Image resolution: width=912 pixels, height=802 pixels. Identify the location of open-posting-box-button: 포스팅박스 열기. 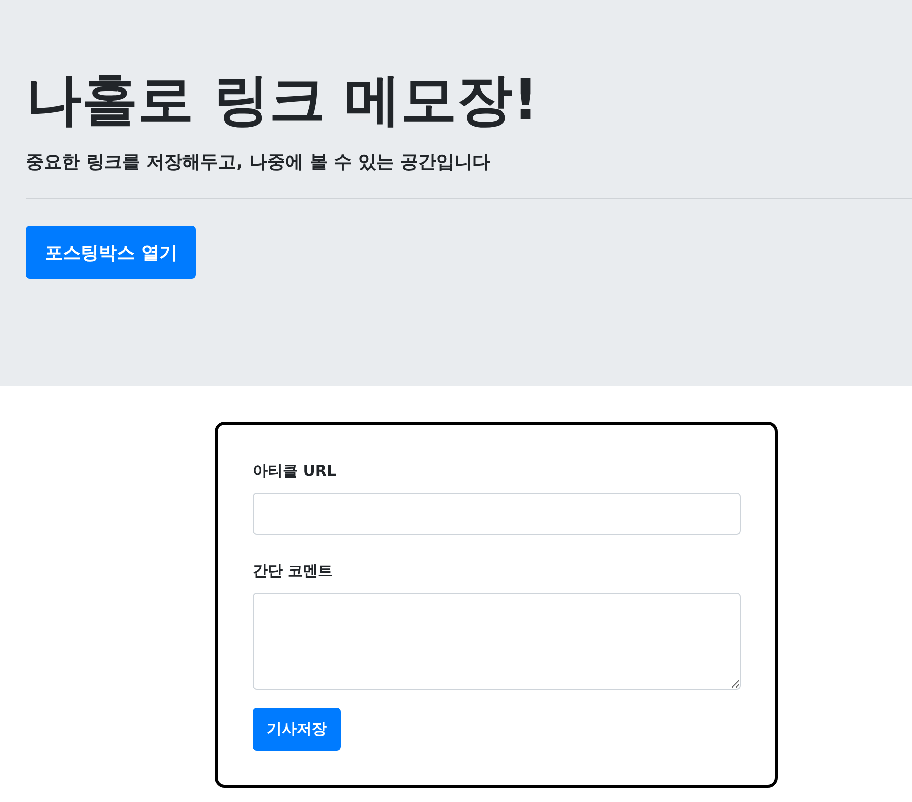
(111, 252).